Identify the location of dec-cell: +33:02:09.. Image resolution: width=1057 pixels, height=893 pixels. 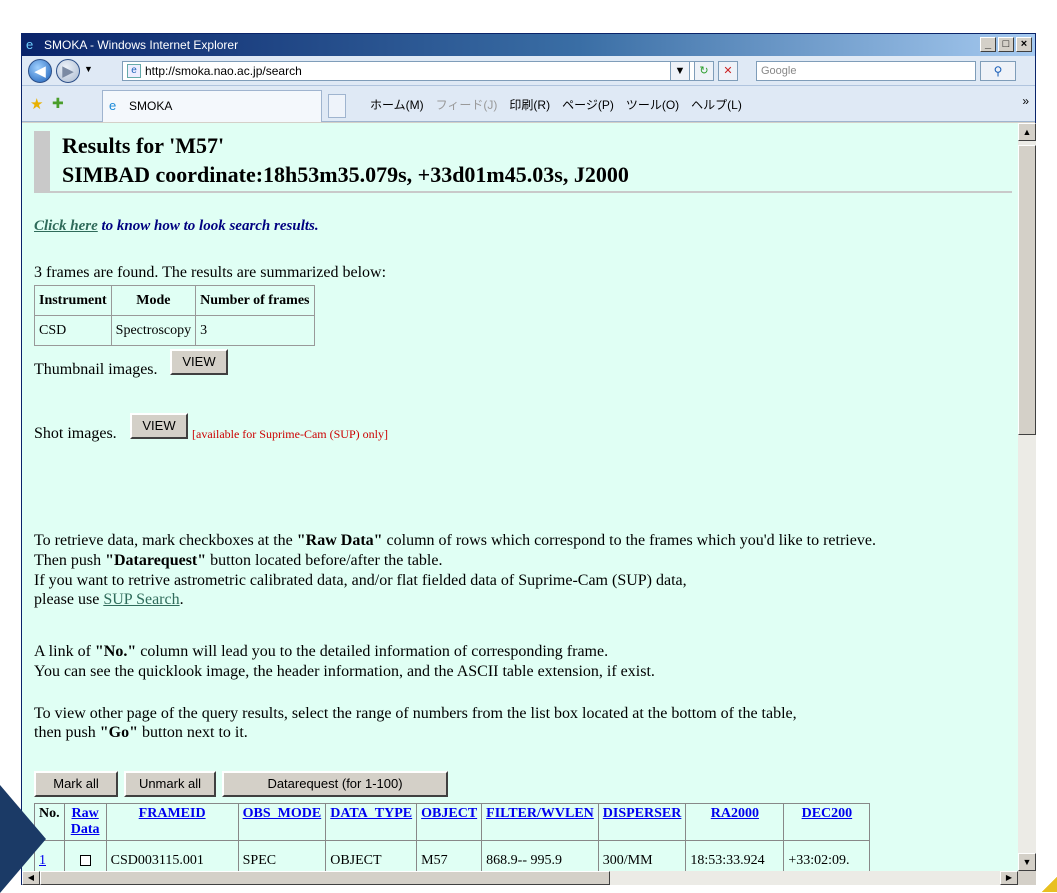
(827, 855).